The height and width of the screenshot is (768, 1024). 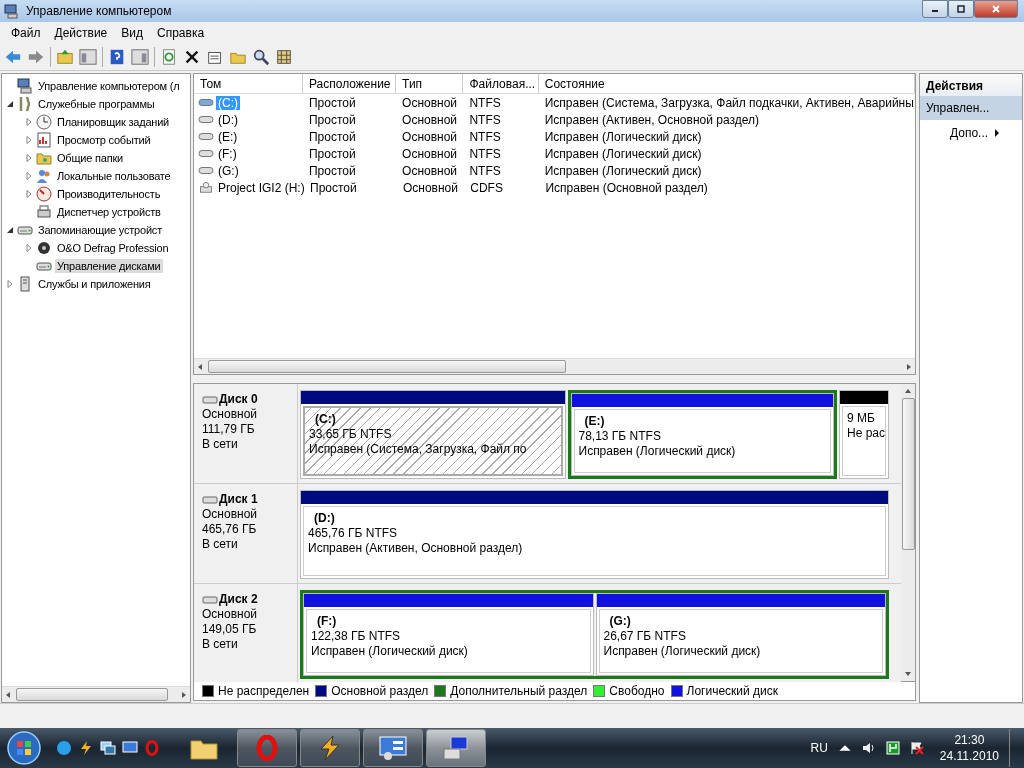 What do you see at coordinates (248, 83) in the screenshot?
I see `column-header: Том` at bounding box center [248, 83].